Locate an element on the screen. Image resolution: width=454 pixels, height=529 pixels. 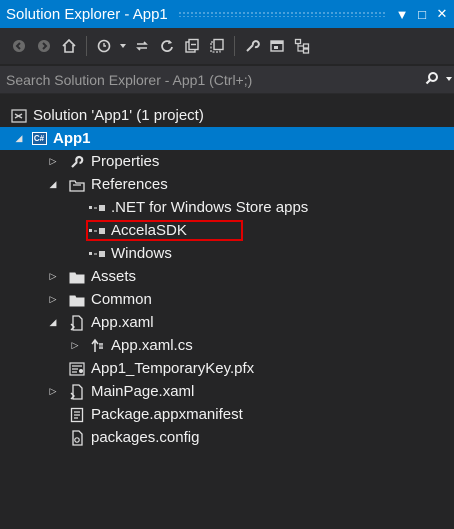
references-folder-icon is located at coordinates (77, 185).